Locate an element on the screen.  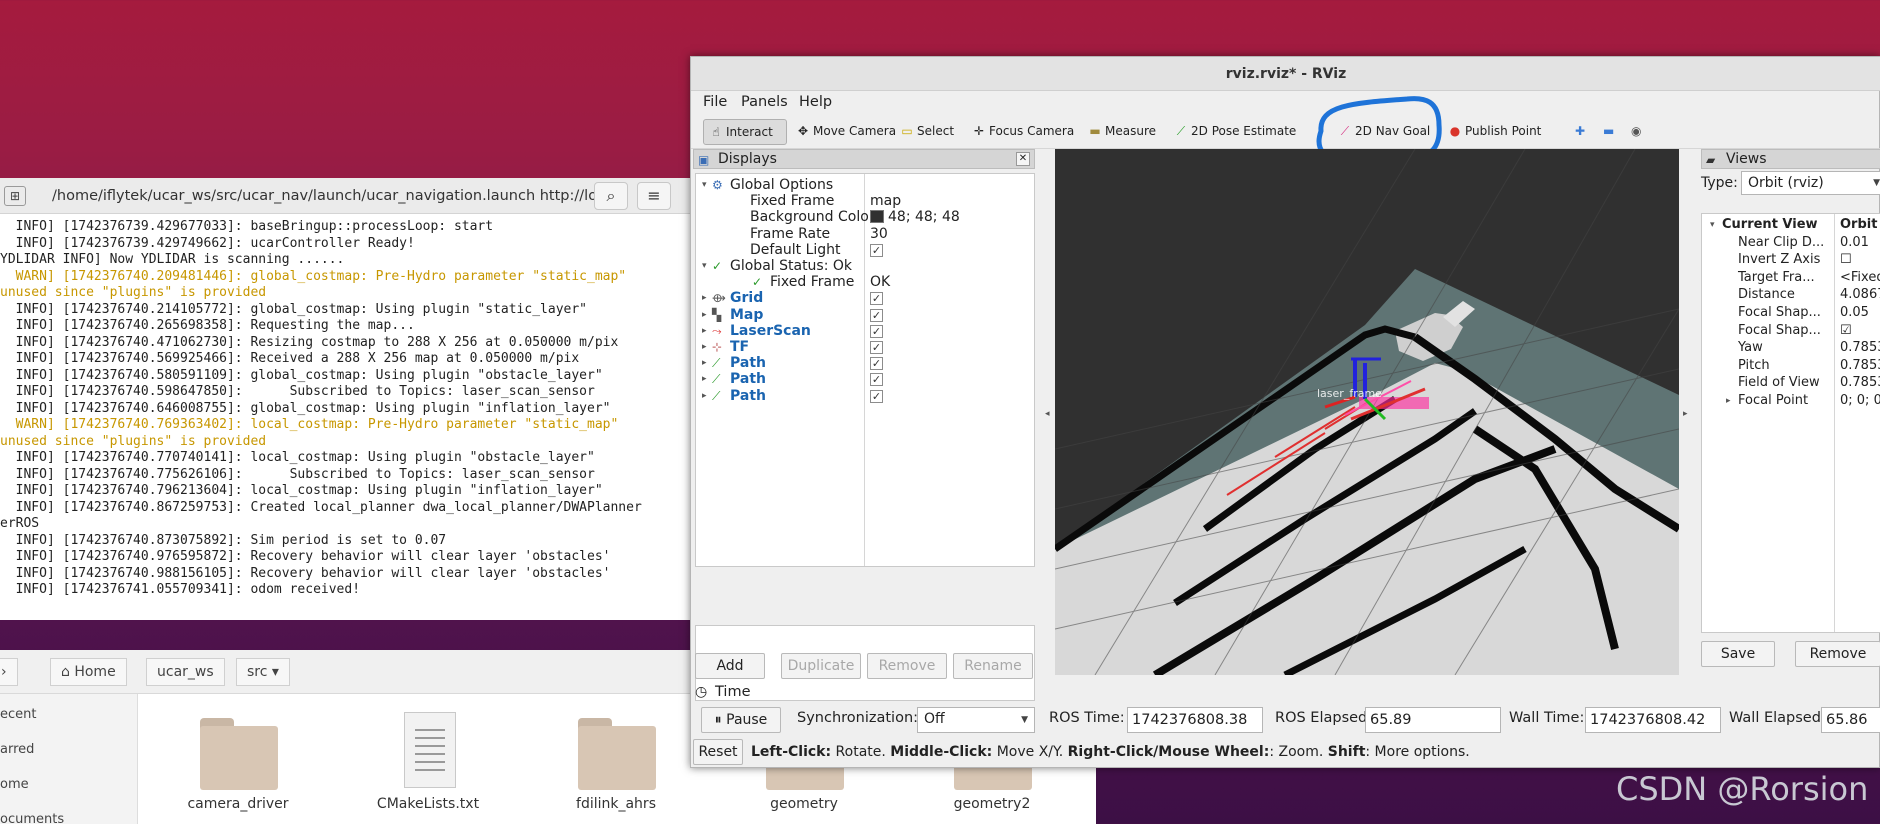
file-item: CMakeLists.txt is located at coordinates (428, 765).